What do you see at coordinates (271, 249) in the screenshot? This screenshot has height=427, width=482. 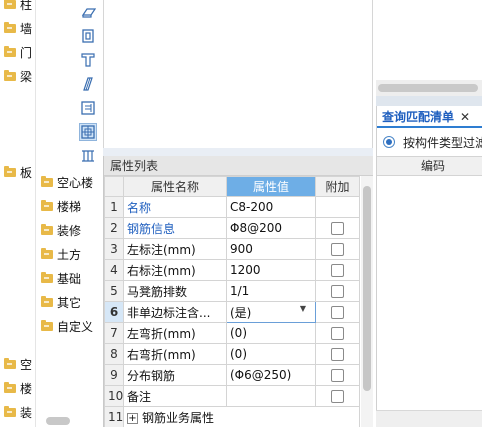 I see `property-value: 900` at bounding box center [271, 249].